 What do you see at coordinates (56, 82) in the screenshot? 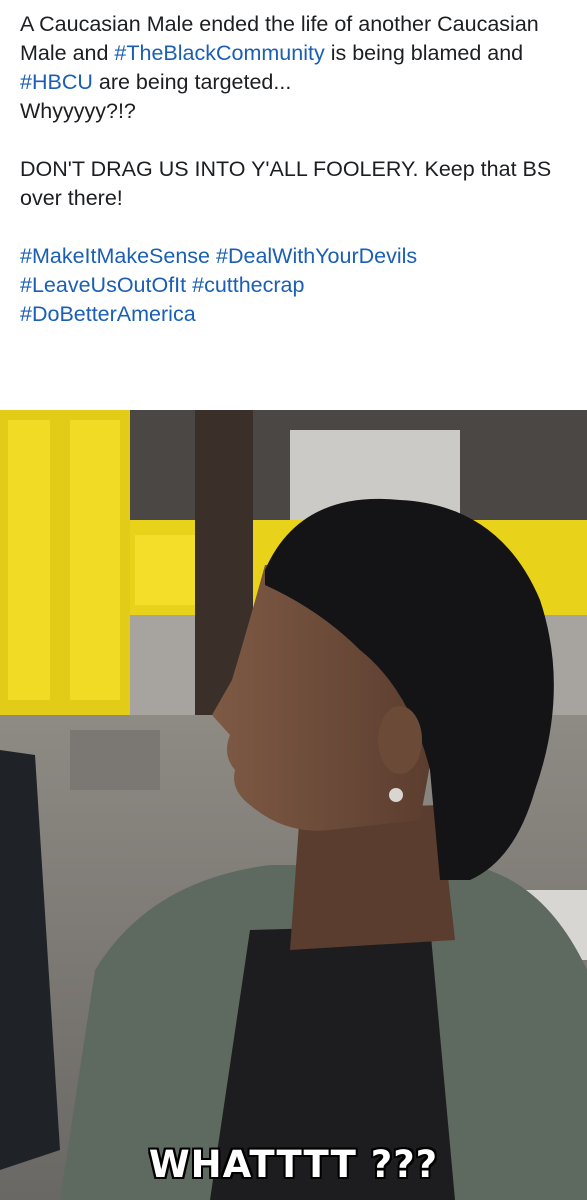
I see `hashtag-hbcu: #HBCU` at bounding box center [56, 82].